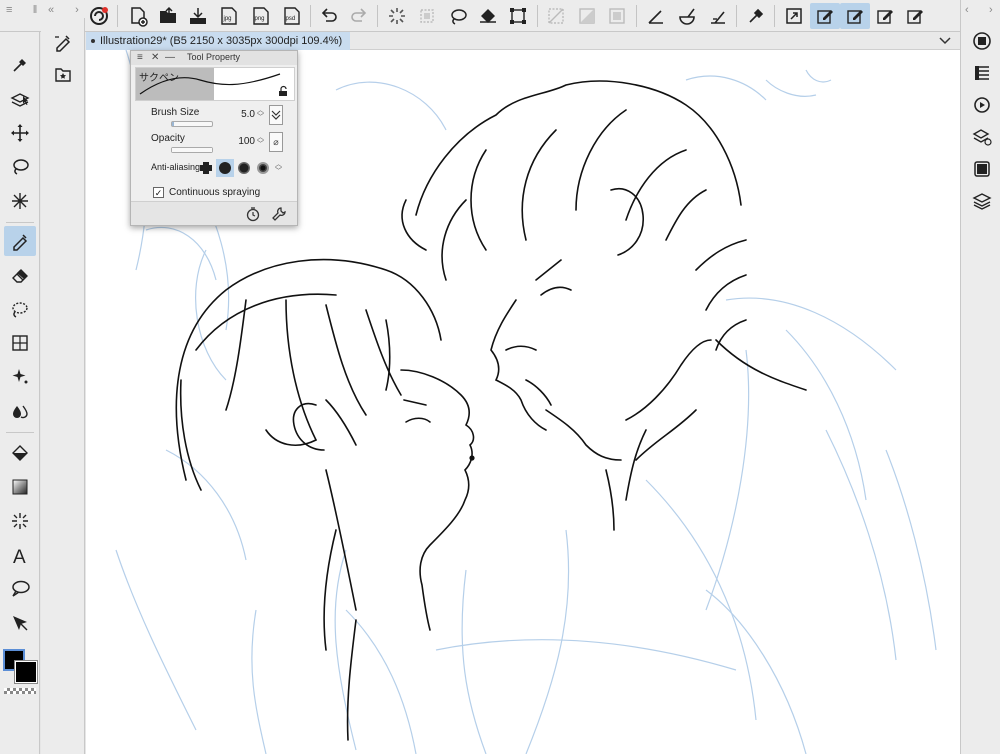  I want to click on gradient-tool, so click(20, 487).